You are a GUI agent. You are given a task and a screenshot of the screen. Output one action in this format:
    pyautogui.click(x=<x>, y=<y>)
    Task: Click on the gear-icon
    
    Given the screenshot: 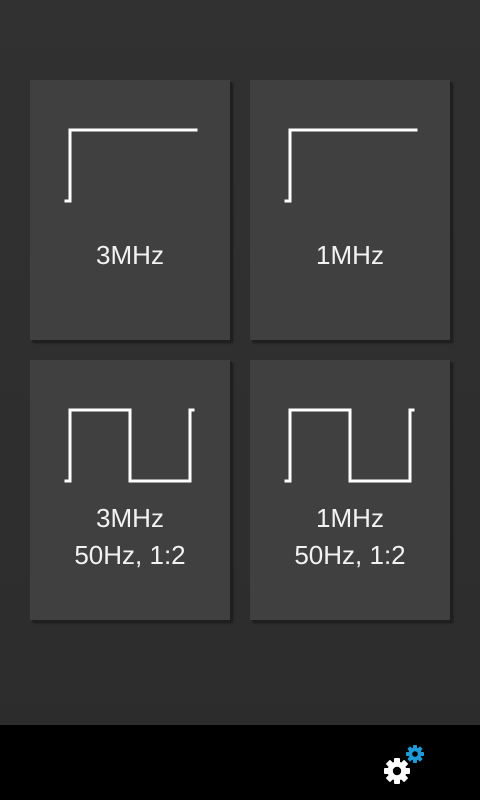 What is the action you would take?
    pyautogui.click(x=404, y=764)
    